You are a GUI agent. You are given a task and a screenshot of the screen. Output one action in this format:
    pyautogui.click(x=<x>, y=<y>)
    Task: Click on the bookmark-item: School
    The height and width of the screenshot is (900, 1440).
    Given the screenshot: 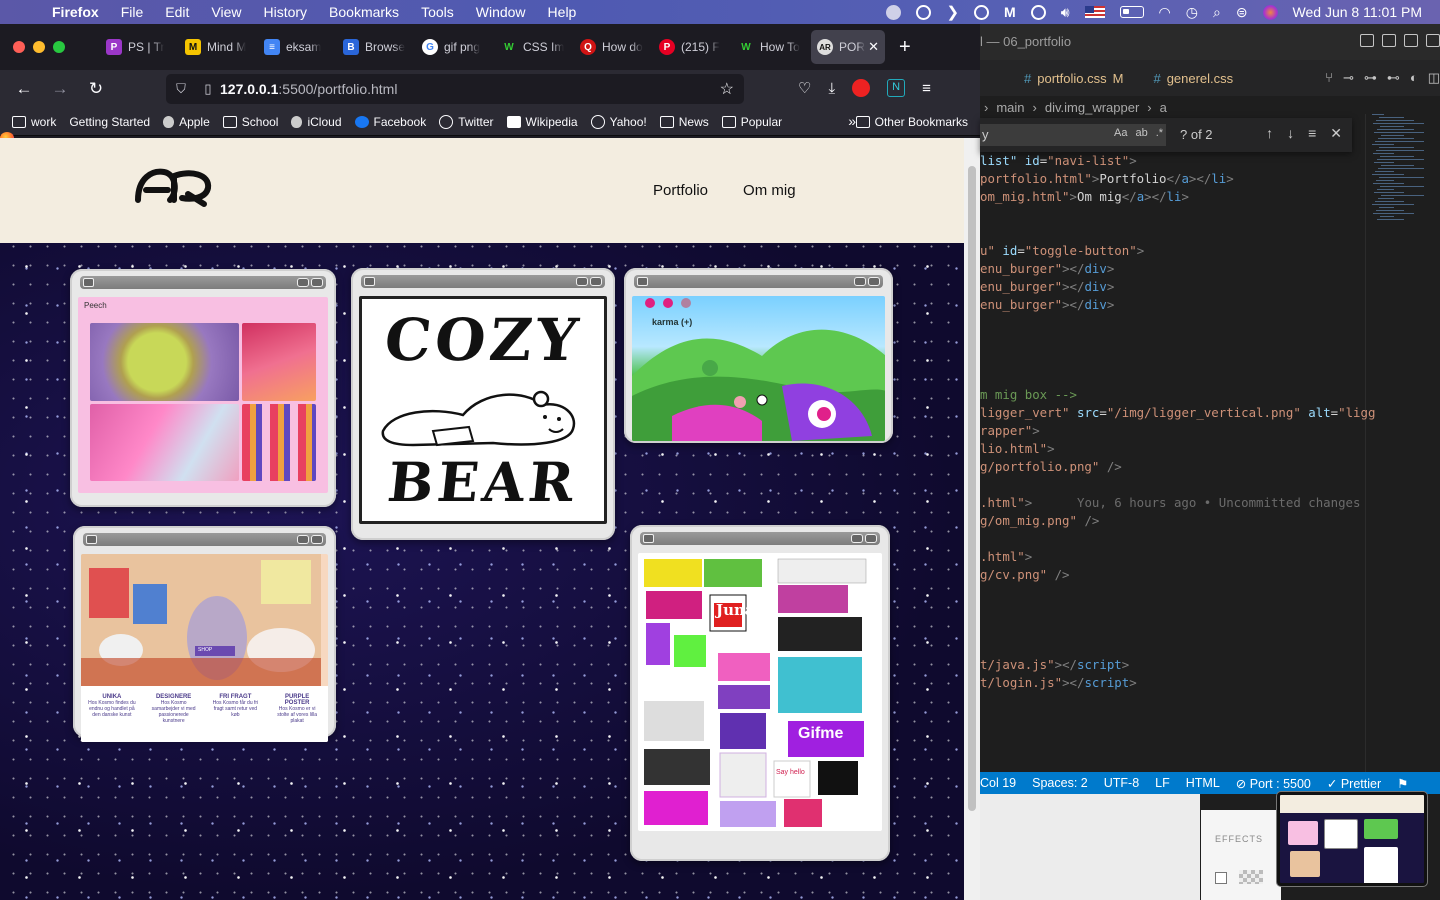 What is the action you would take?
    pyautogui.click(x=250, y=122)
    